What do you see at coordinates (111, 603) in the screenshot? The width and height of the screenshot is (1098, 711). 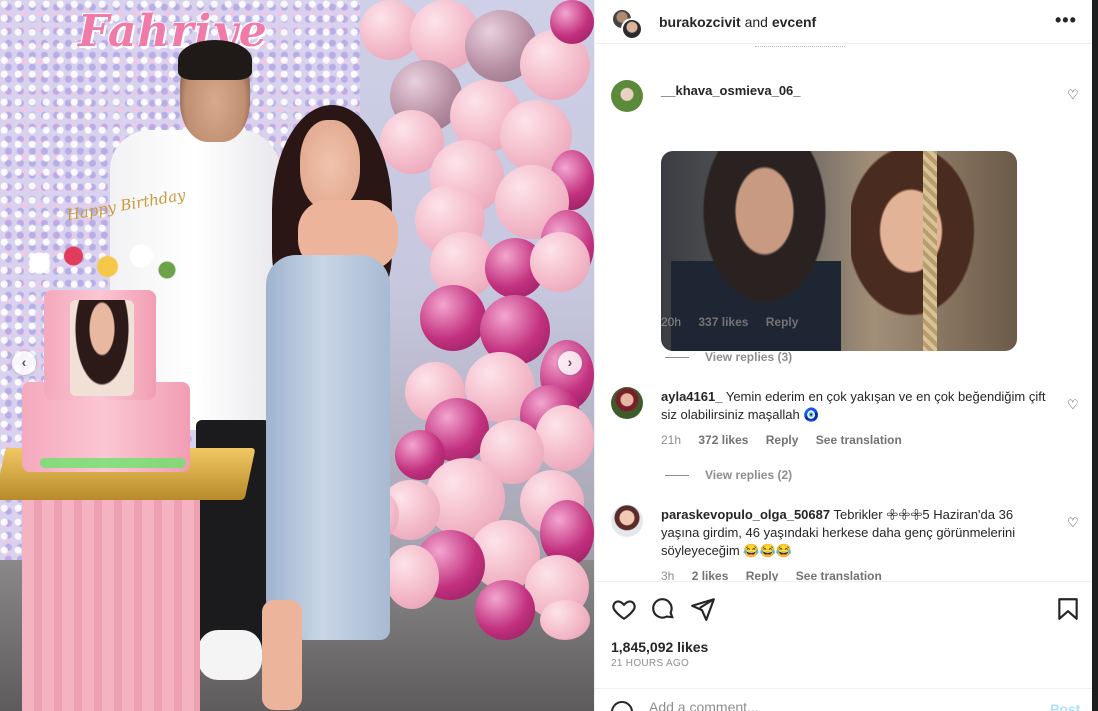 I see `cake-pedestal` at bounding box center [111, 603].